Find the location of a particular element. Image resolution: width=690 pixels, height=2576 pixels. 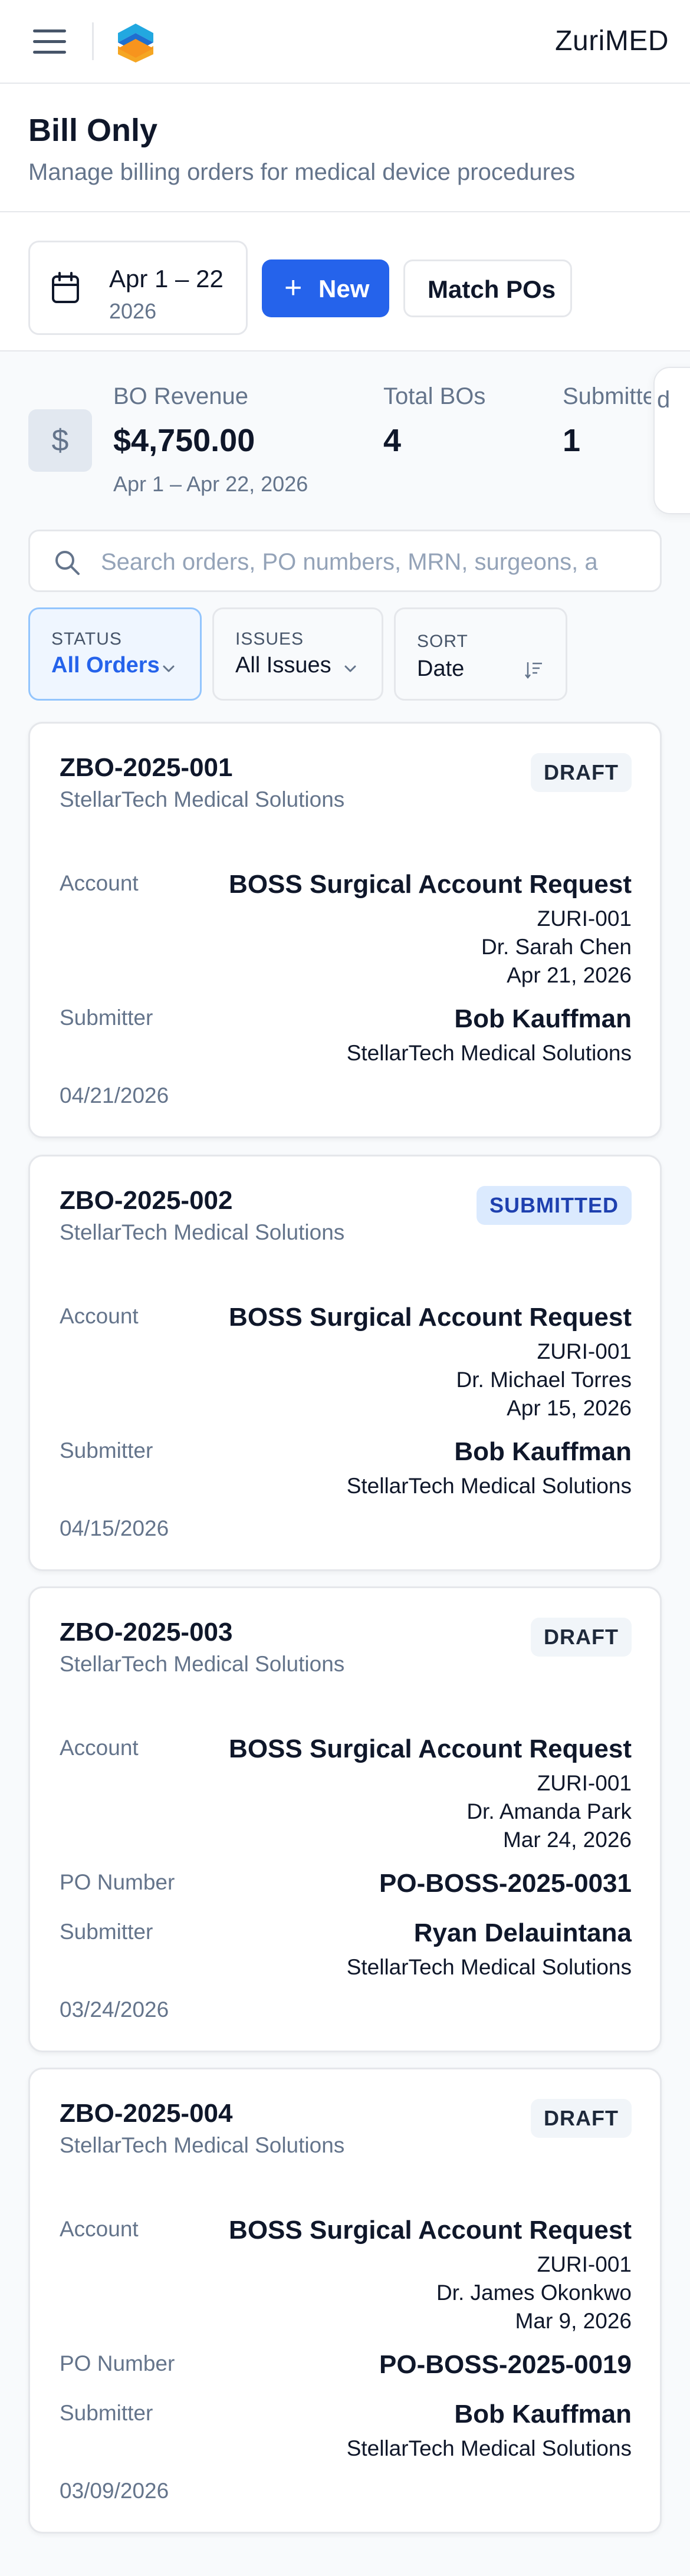

order-date: 03/24/2026 is located at coordinates (114, 2010).